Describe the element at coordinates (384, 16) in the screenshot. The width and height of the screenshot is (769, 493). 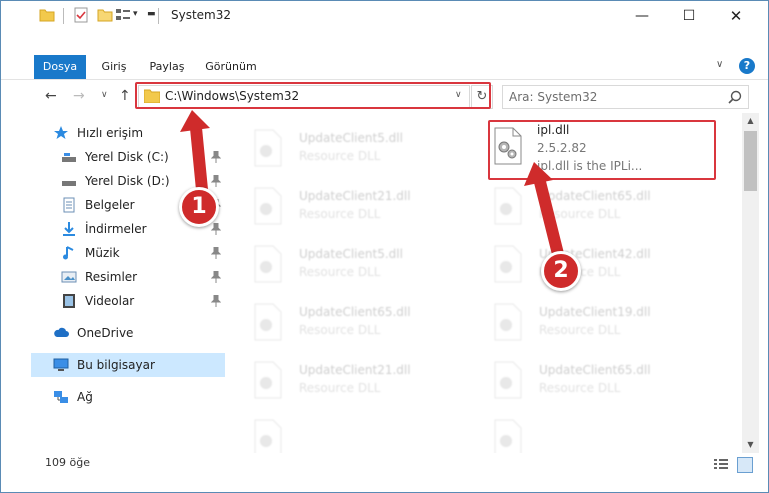
I see `title-bar: ▾ ▬ System32 — ☐ ✕` at that location.